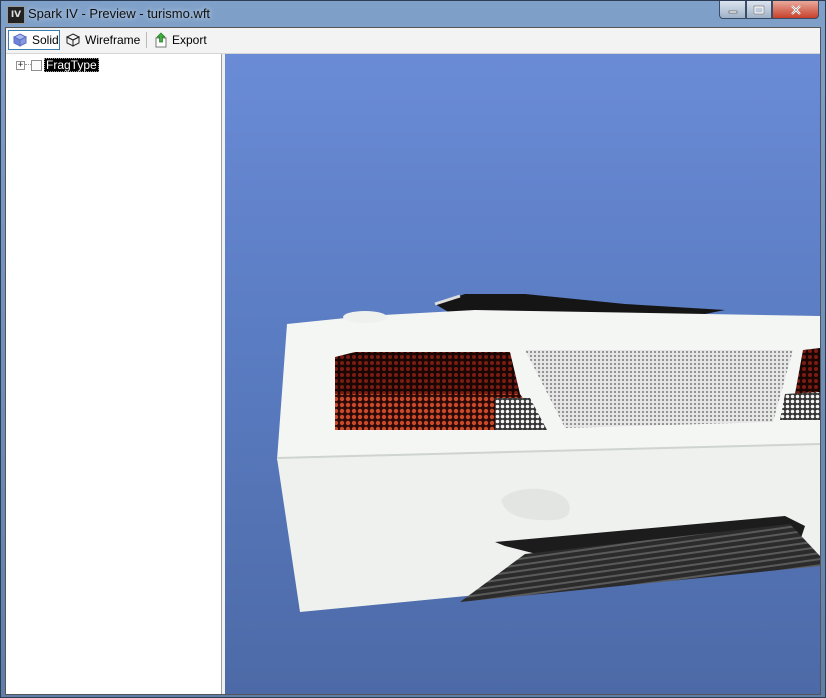  I want to click on solid-button: Solid, so click(34, 40).